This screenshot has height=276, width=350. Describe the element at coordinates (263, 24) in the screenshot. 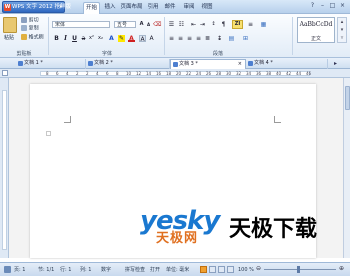

I see `borders-icon: ▦` at that location.